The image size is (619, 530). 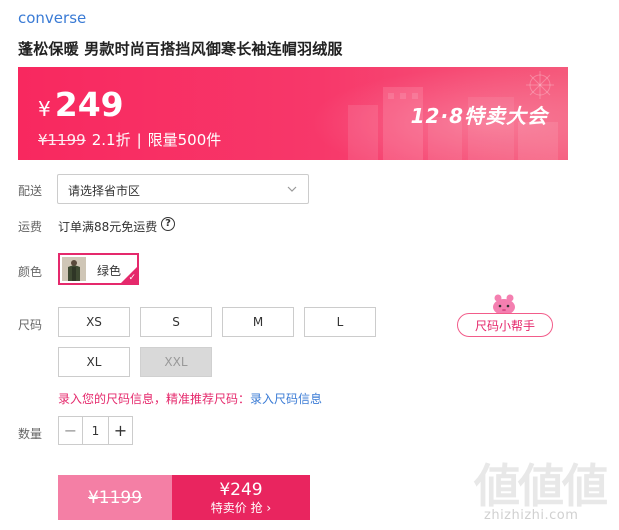 I want to click on color-option-label: 绿色, so click(x=109, y=271).